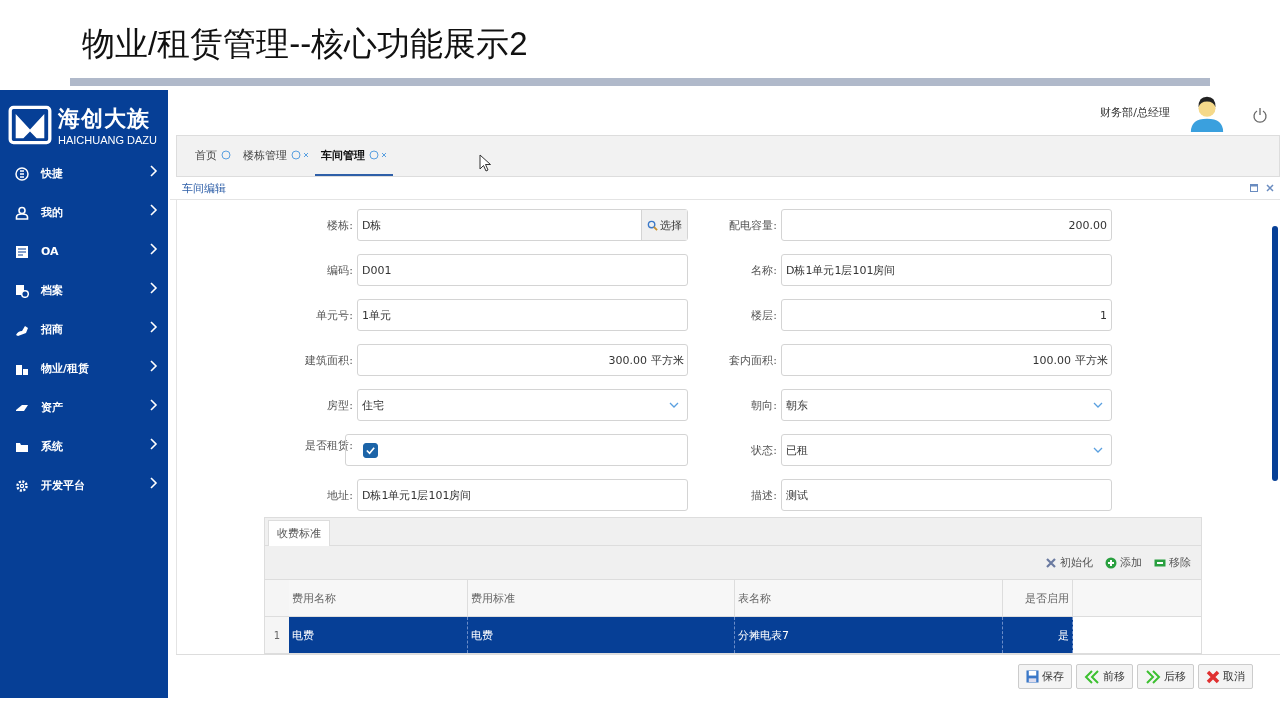 The height and width of the screenshot is (720, 1280). I want to click on previous-button: 前移, so click(1104, 676).